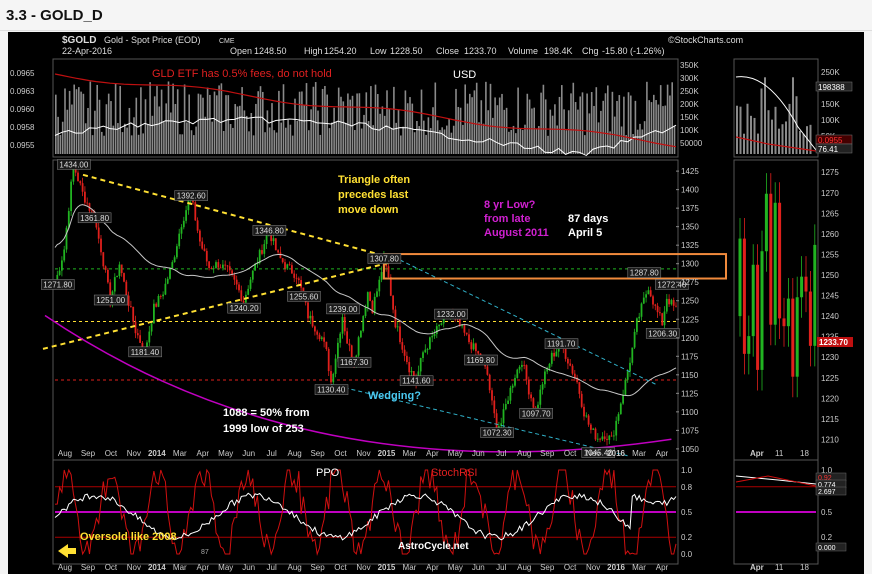 The width and height of the screenshot is (872, 574). I want to click on small-87-label: 87, so click(205, 552).